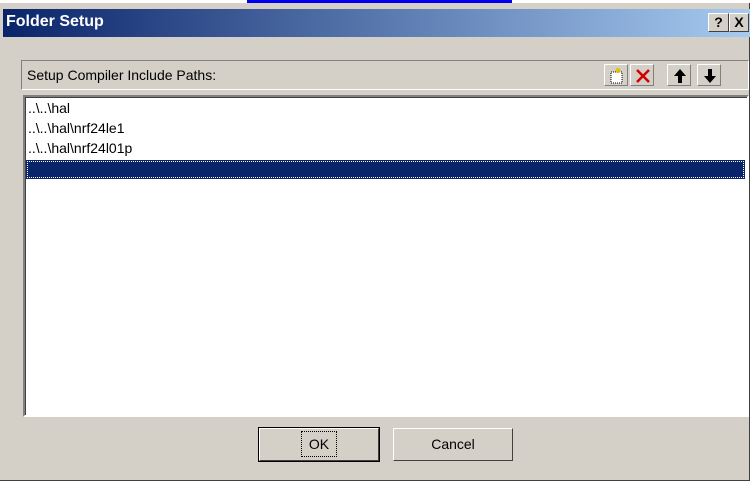 The width and height of the screenshot is (750, 481). I want to click on move-down-button, so click(709, 75).